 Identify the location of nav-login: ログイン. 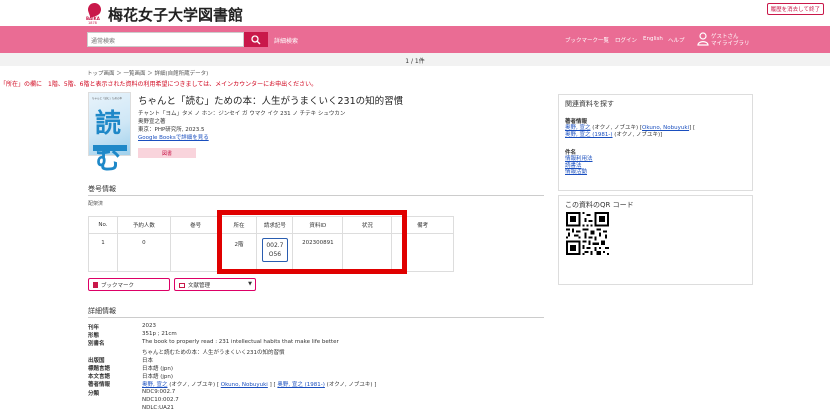
(626, 40).